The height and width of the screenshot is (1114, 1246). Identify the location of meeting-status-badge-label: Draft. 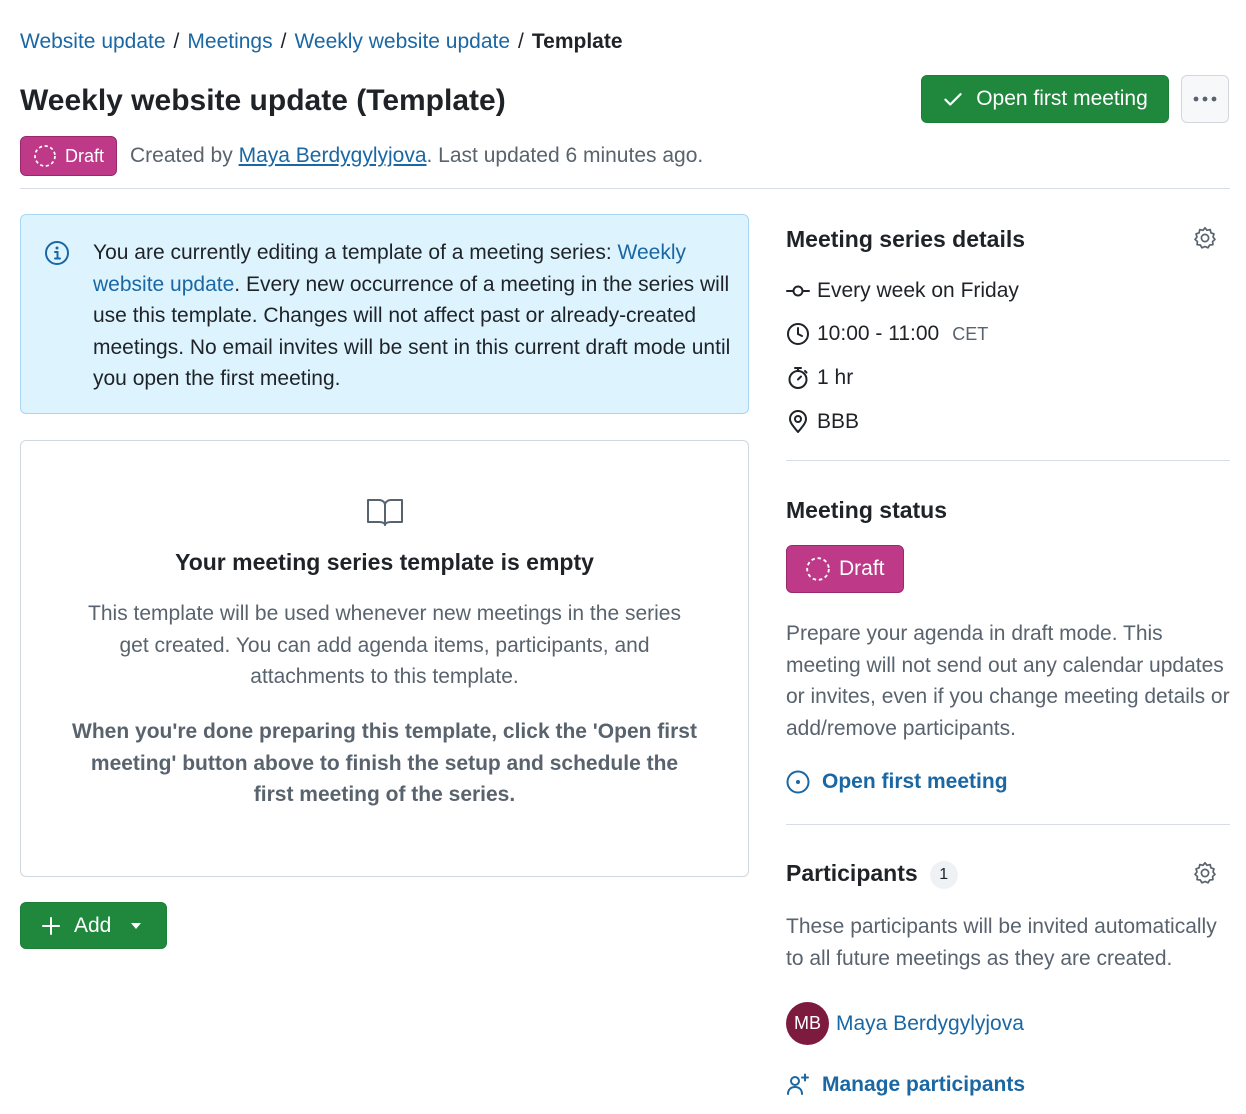
(862, 568).